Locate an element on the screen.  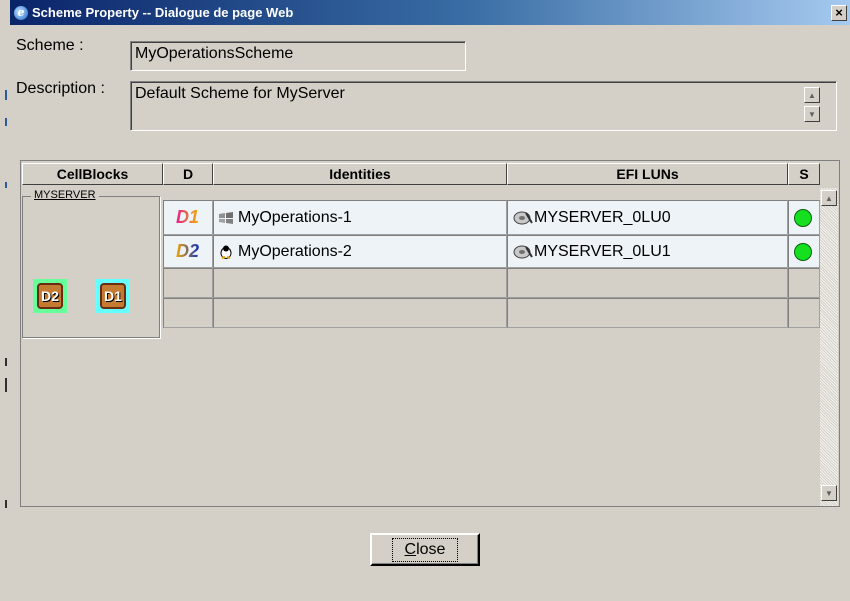
table-row-d-cell: D2 is located at coordinates (188, 251).